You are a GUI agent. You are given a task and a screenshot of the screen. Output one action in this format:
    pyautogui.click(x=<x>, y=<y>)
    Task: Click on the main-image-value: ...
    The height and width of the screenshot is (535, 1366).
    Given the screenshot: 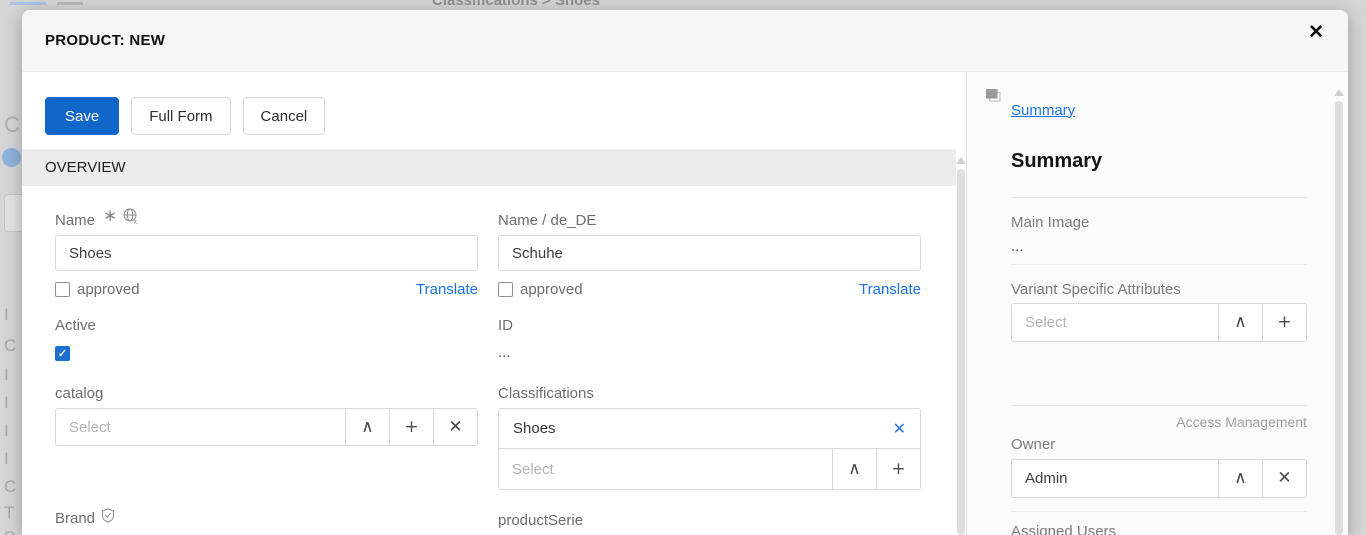 What is the action you would take?
    pyautogui.click(x=1017, y=246)
    